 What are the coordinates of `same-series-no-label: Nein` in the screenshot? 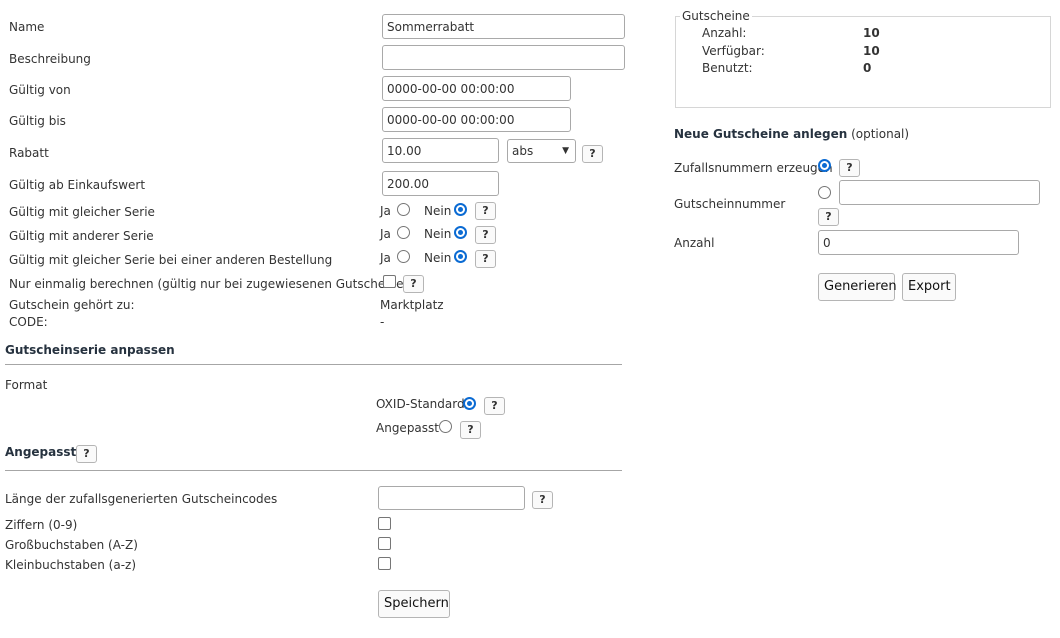 It's located at (438, 211).